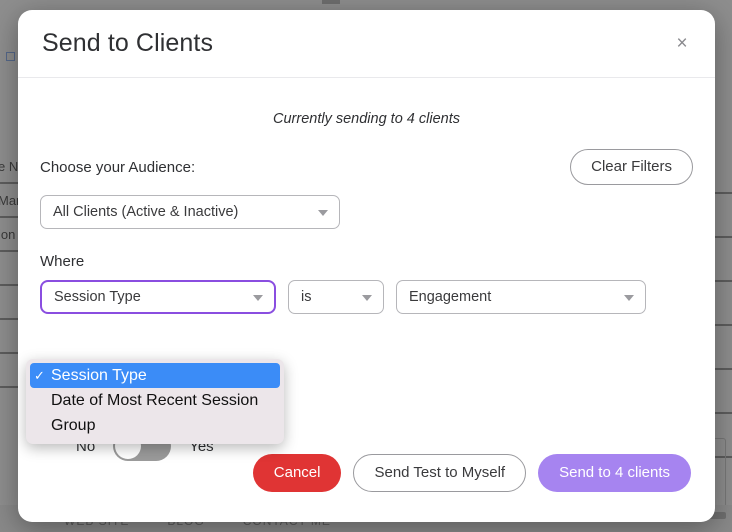 The height and width of the screenshot is (532, 732). Describe the element at coordinates (99, 375) in the screenshot. I see `dropdown-option-label: Session Type` at that location.